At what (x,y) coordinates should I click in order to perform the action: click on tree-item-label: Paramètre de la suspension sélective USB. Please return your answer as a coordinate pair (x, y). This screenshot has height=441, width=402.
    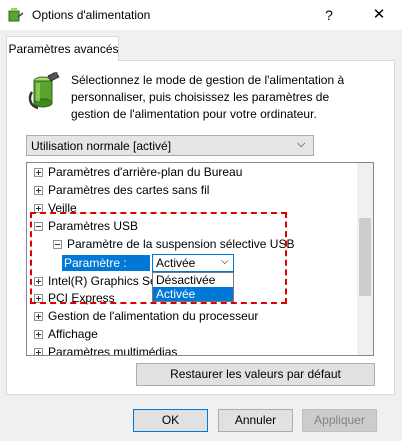
    Looking at the image, I should click on (181, 244).